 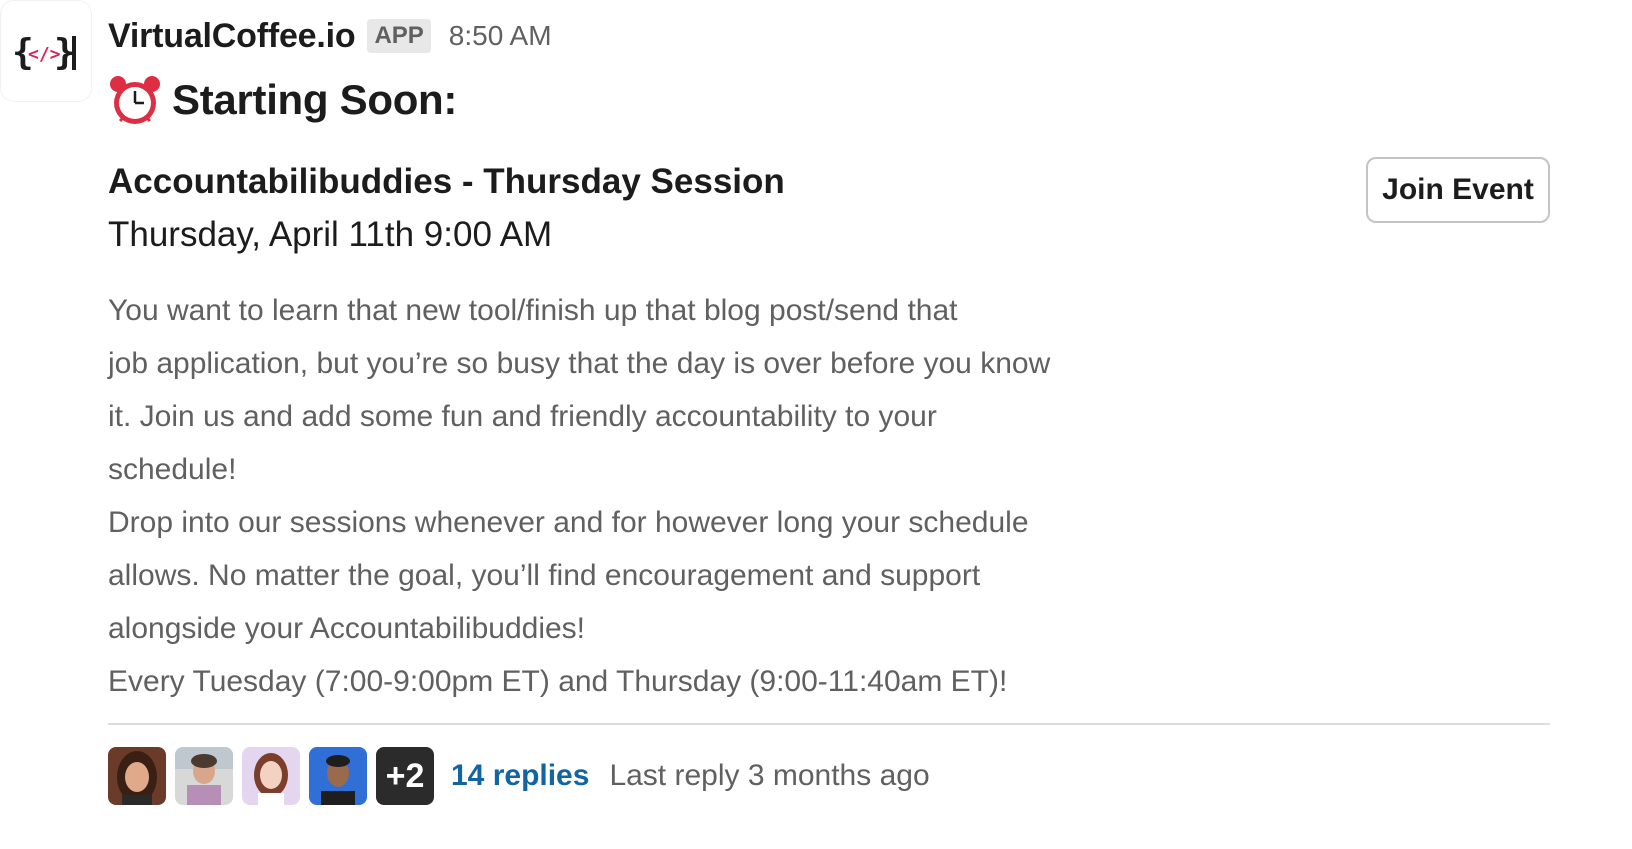 I want to click on sender-name: VirtualCoffee.io, so click(x=232, y=36).